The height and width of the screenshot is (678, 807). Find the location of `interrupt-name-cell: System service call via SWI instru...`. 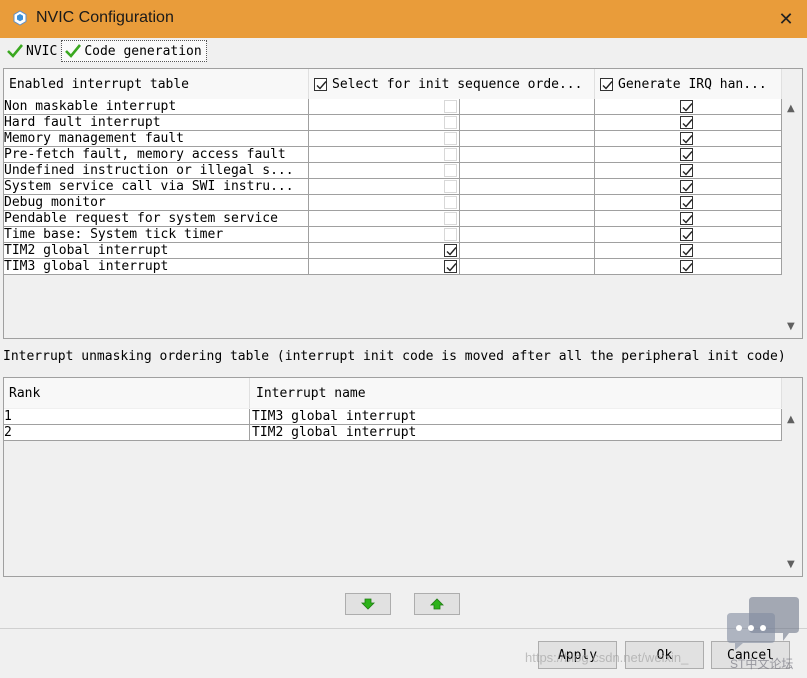

interrupt-name-cell: System service call via SWI instru... is located at coordinates (156, 186).